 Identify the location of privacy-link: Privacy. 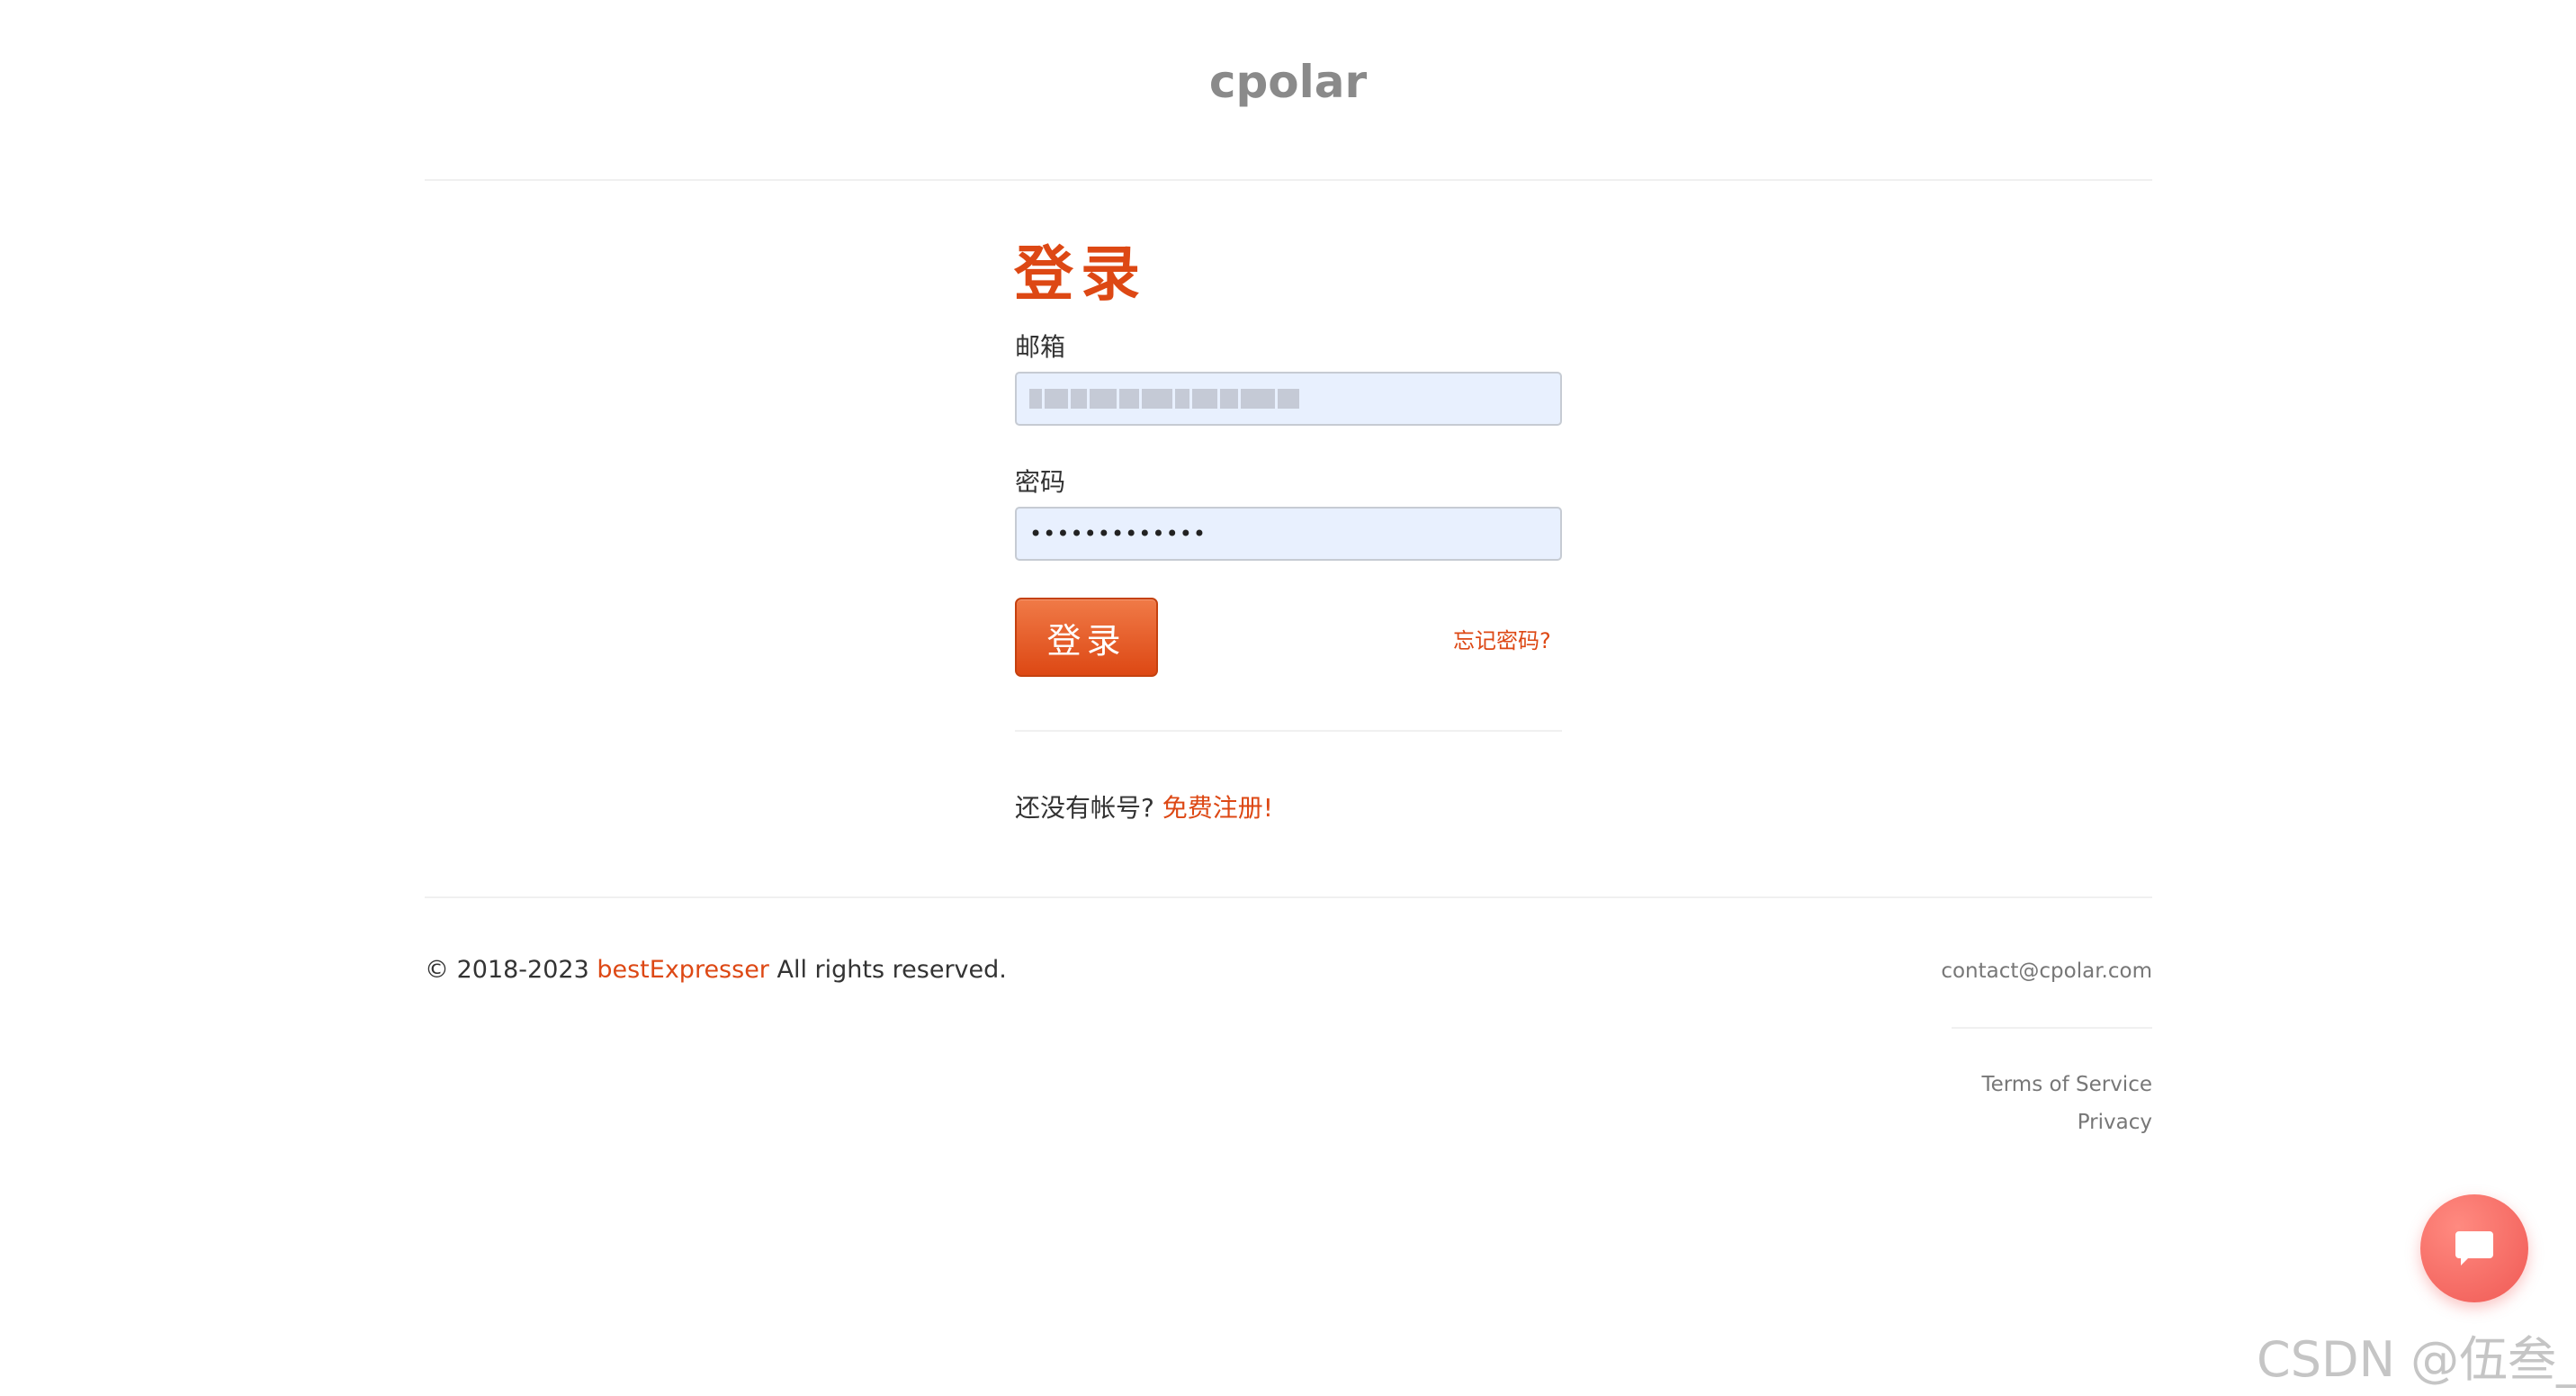
(2115, 1122).